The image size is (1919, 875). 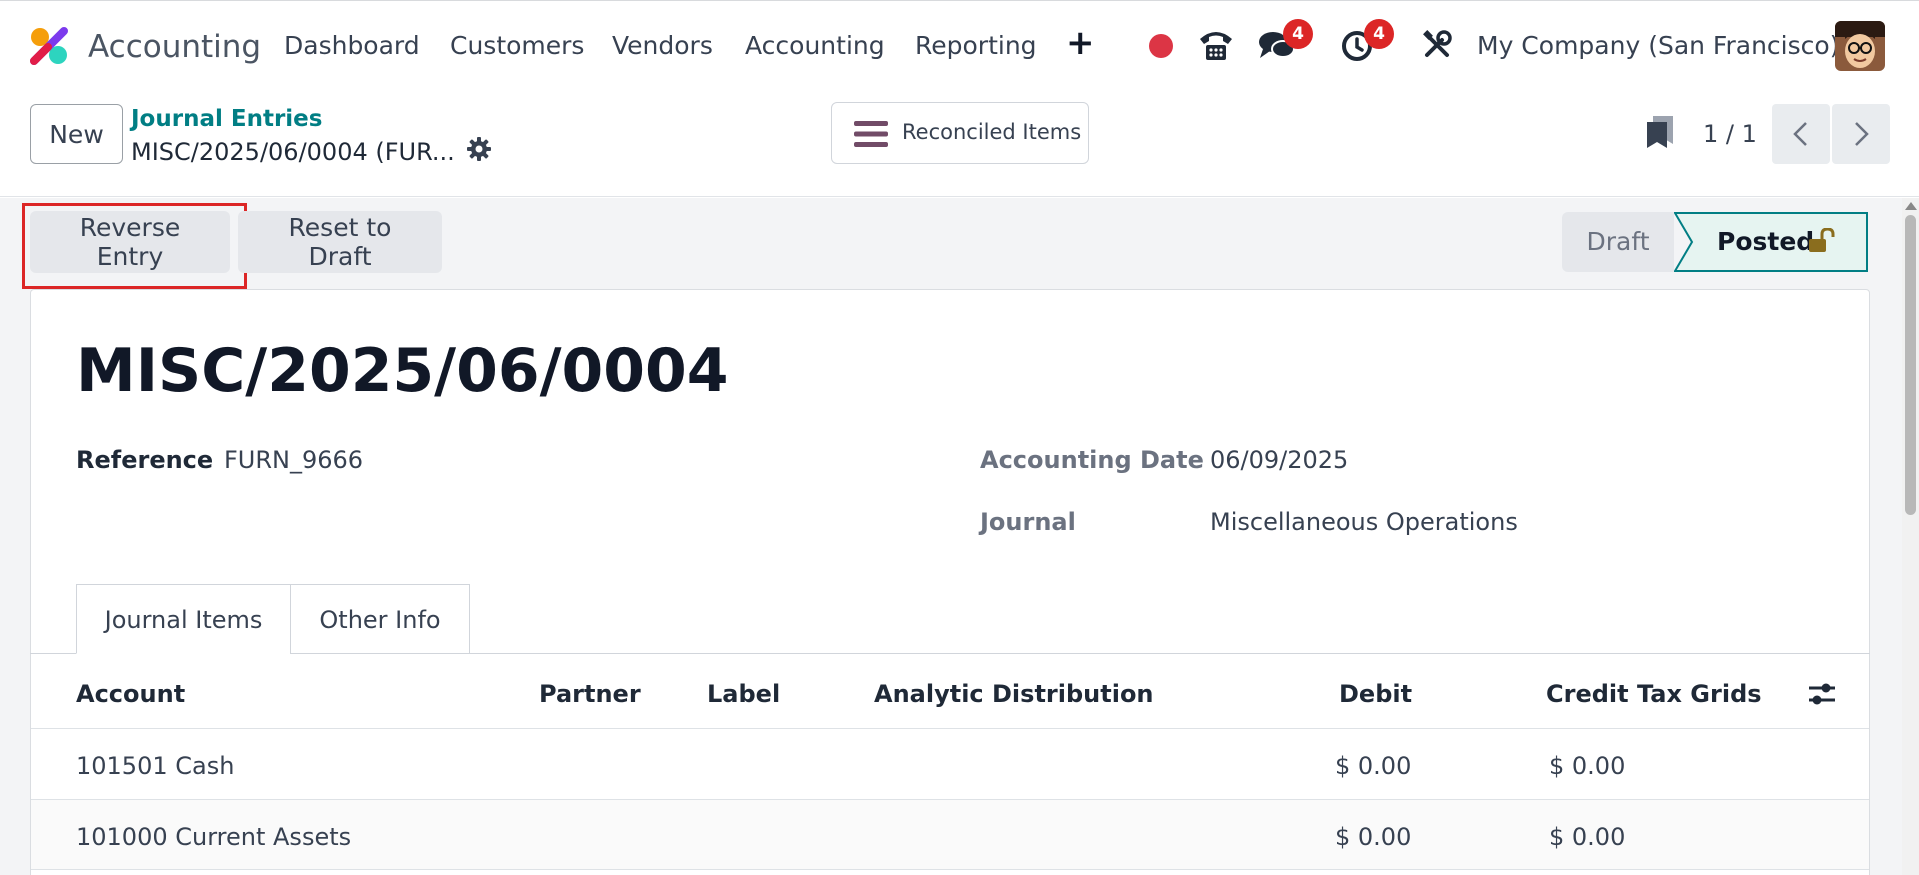 I want to click on highlight-box, so click(x=134, y=246).